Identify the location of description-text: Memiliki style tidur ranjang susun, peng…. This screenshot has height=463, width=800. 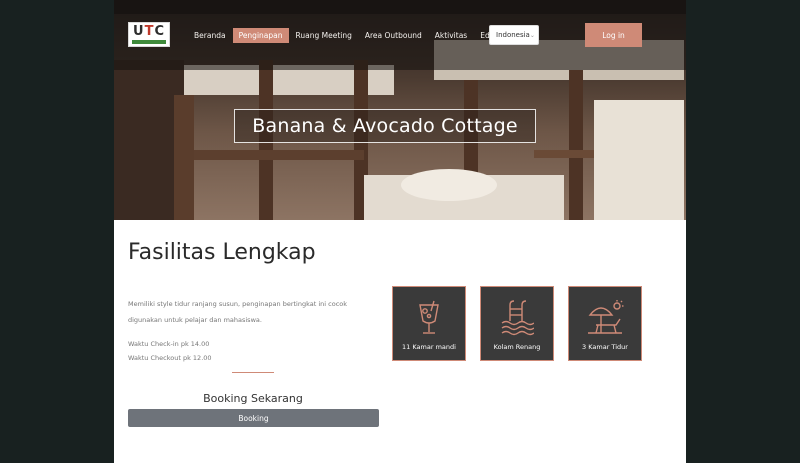
(238, 312).